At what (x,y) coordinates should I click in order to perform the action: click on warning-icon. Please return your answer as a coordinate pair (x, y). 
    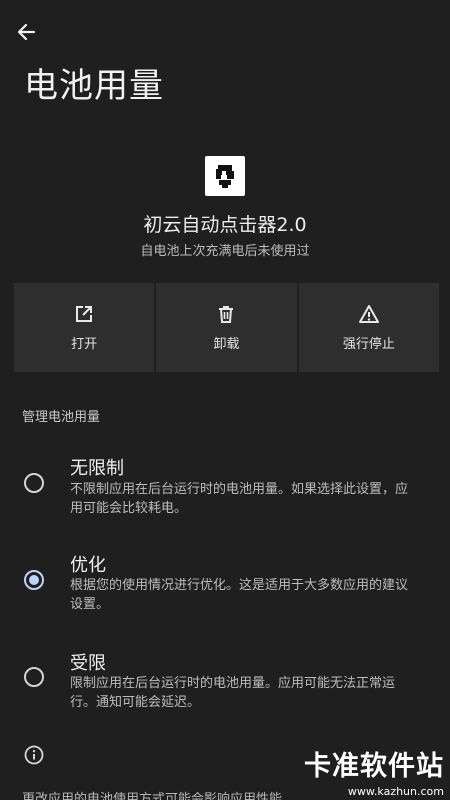
    Looking at the image, I should click on (369, 314).